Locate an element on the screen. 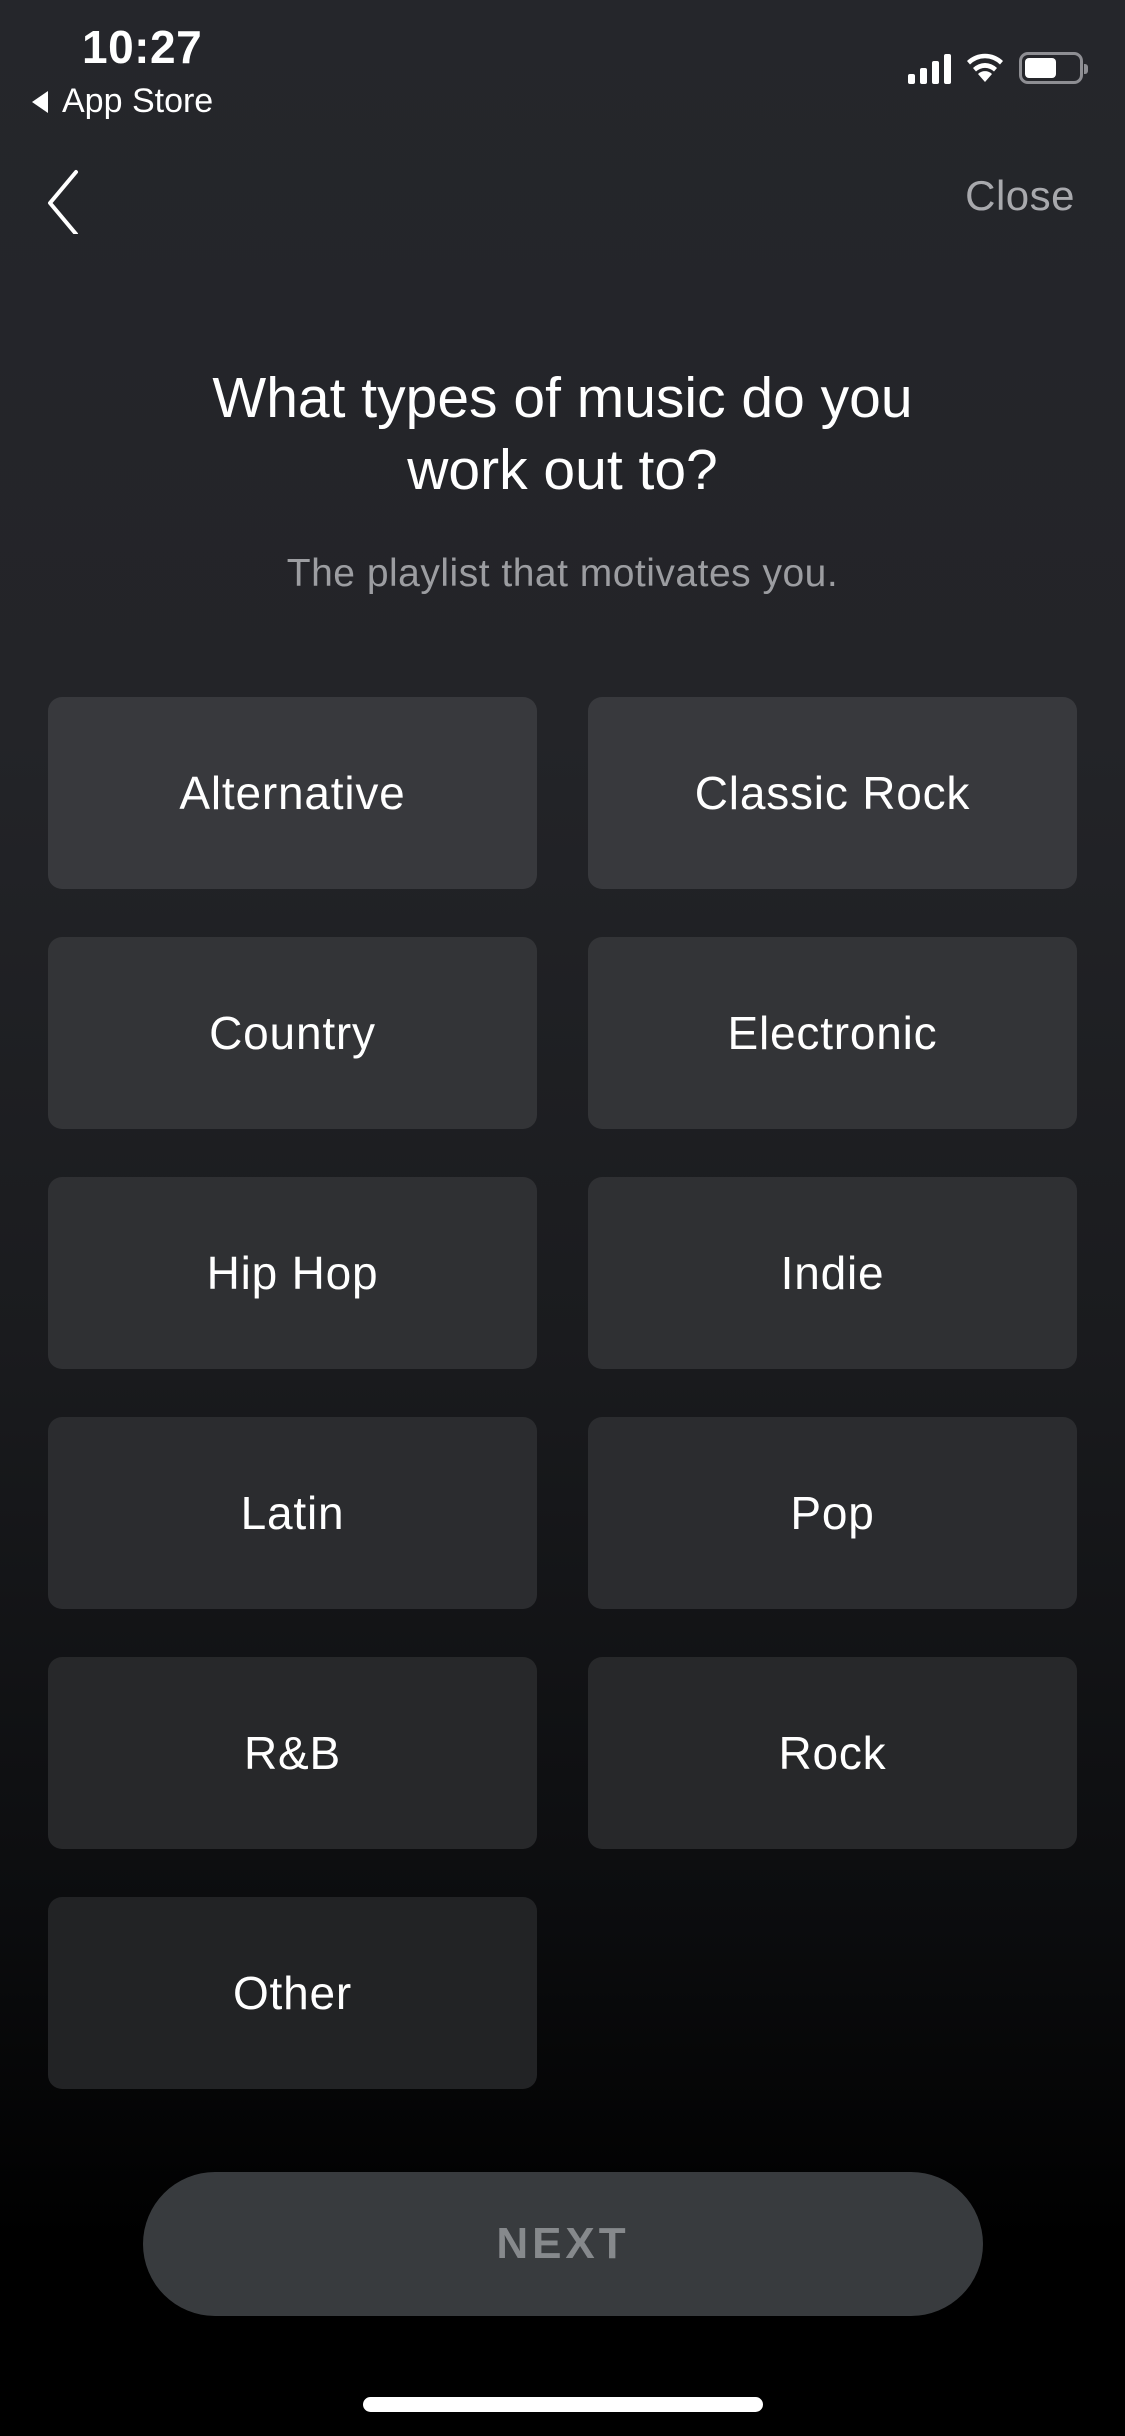  genre-tile-electronic: Electronic is located at coordinates (832, 1033).